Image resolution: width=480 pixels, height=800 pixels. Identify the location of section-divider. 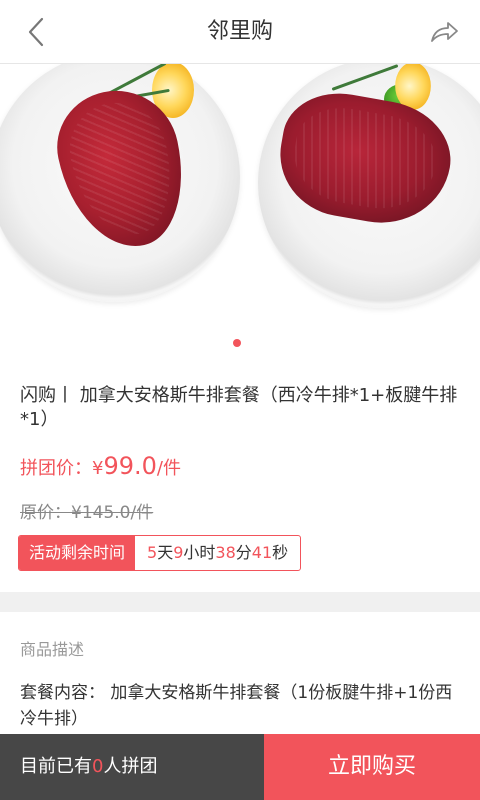
(240, 602).